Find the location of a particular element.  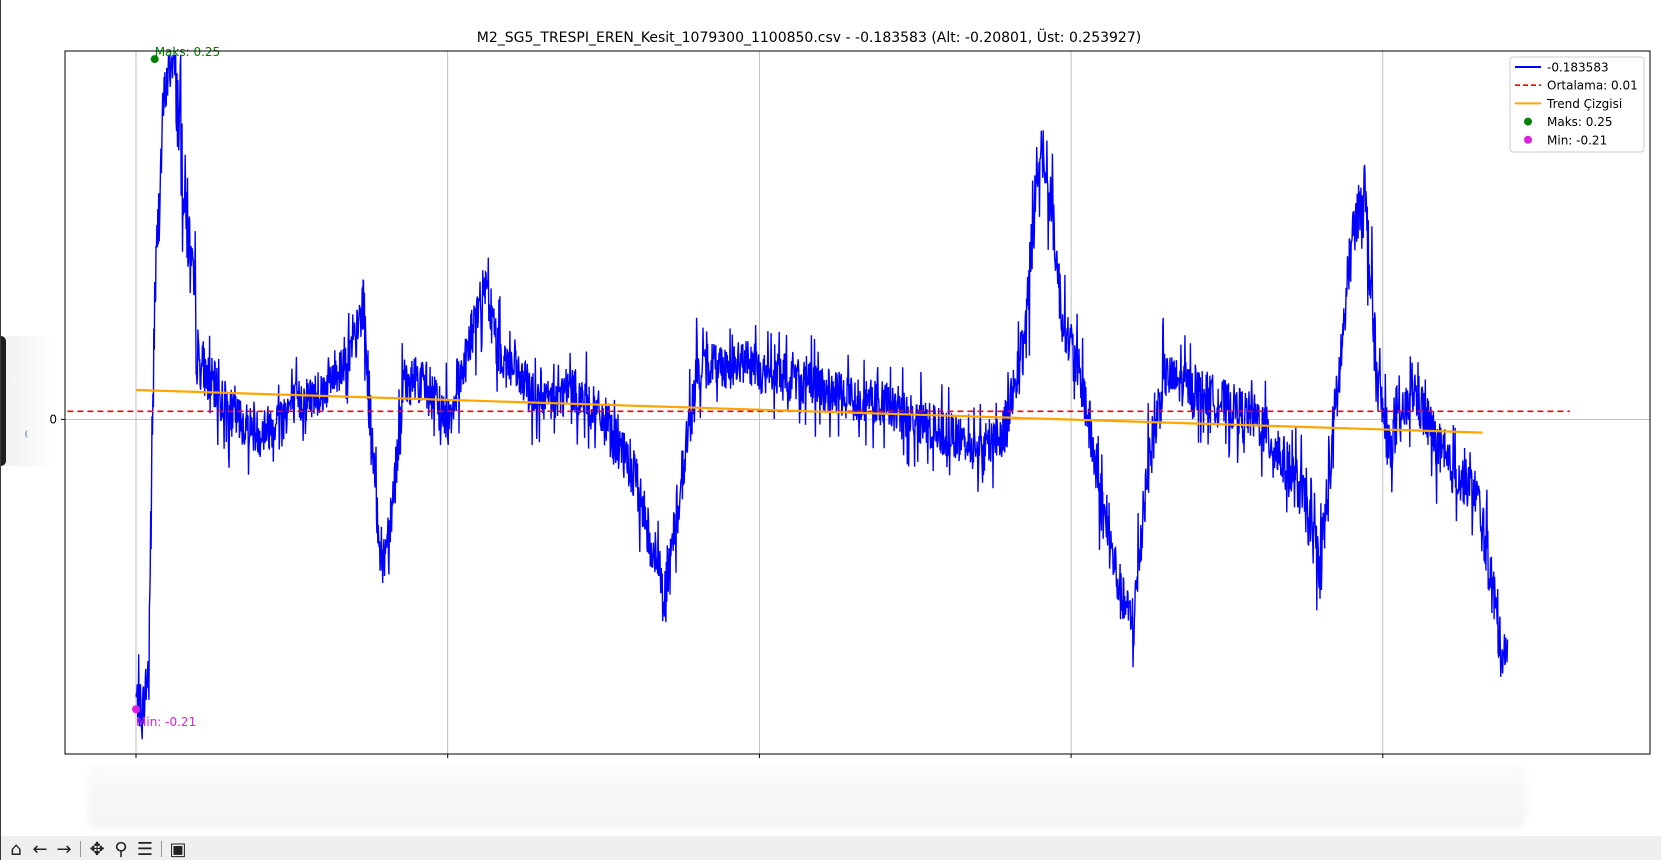

home-icon: ⌂ is located at coordinates (16, 849).